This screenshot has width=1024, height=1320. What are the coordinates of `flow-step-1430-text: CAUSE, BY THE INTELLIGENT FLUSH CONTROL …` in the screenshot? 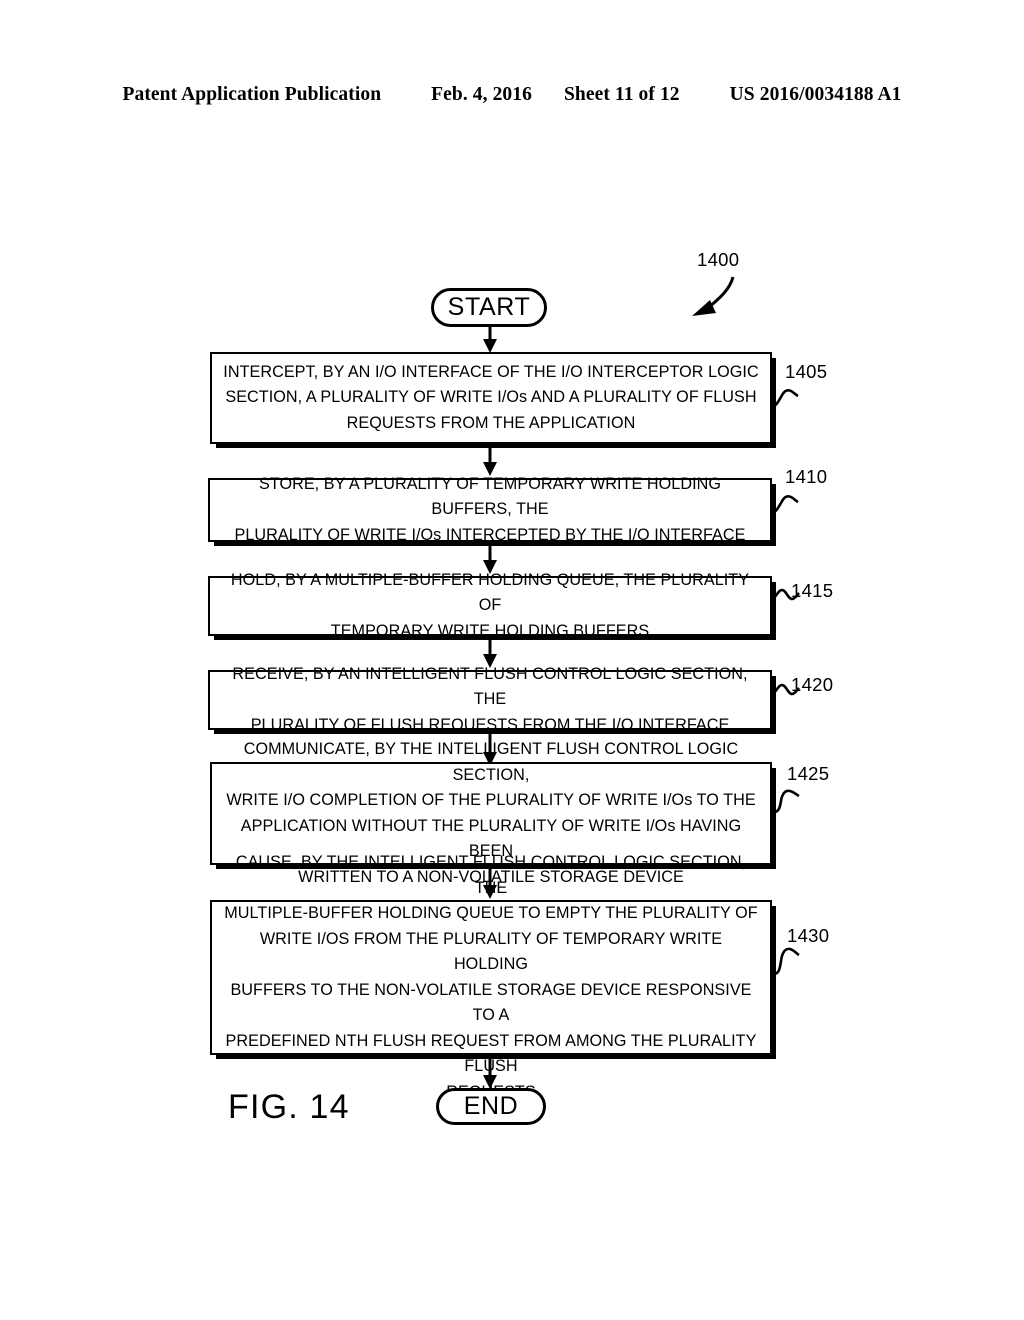 It's located at (491, 977).